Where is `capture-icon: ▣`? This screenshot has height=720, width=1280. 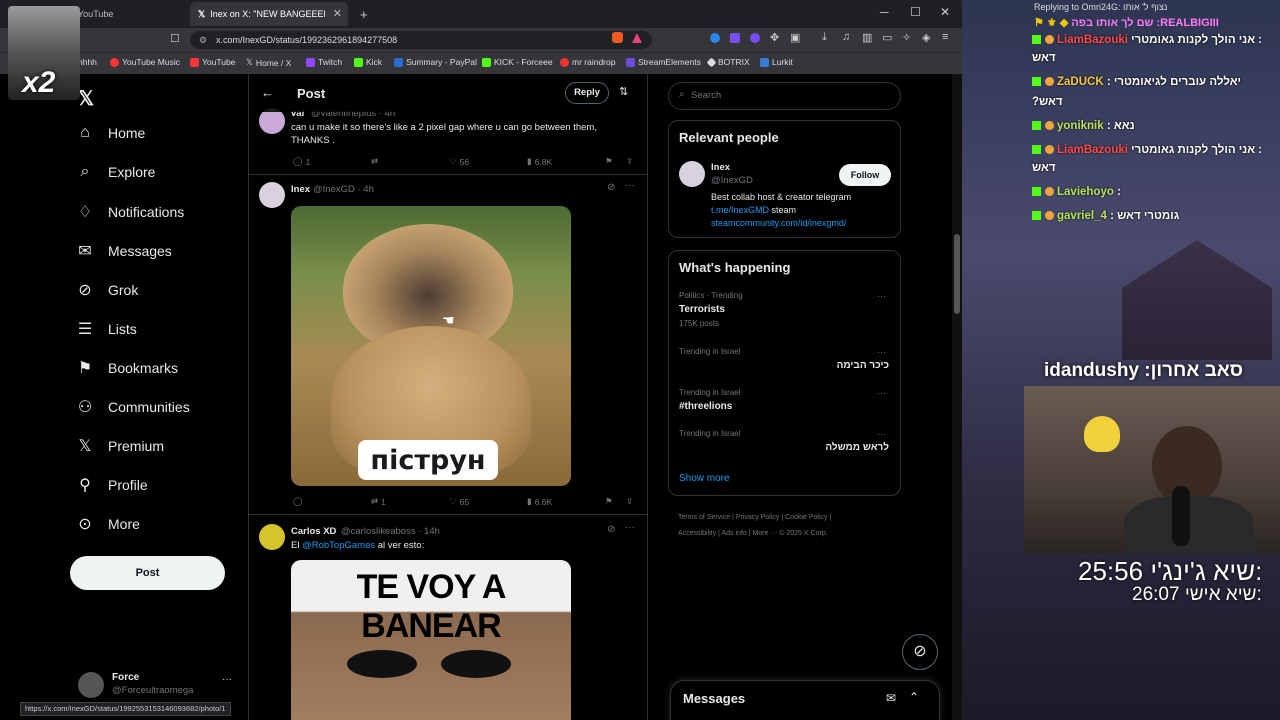
capture-icon: ▣ is located at coordinates (795, 37).